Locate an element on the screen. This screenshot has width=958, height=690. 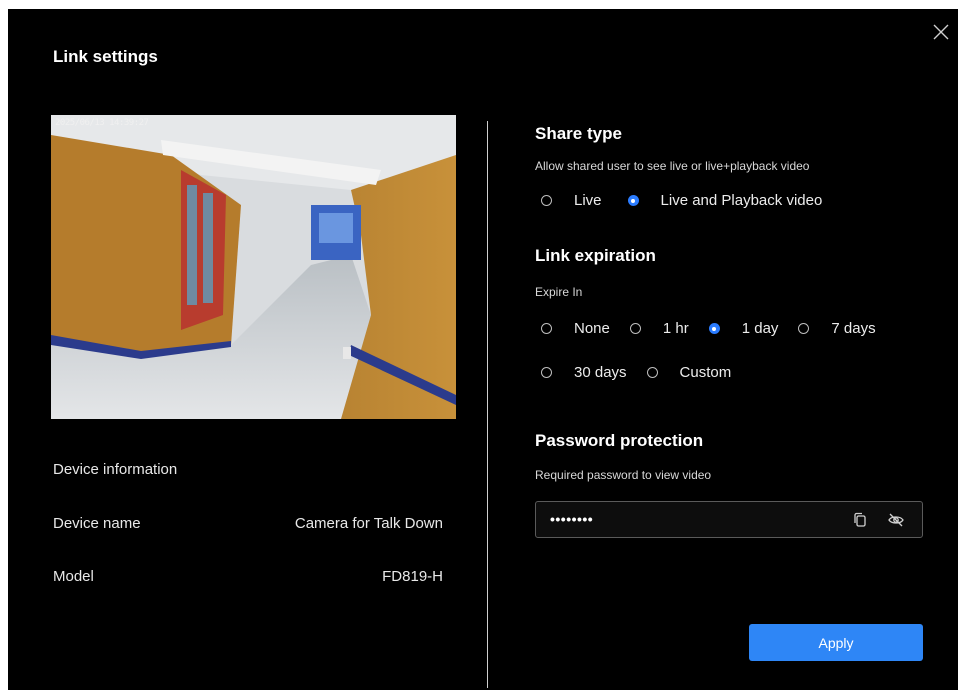
expiration-options-row-2: 30 days Custom is located at coordinates (636, 372).